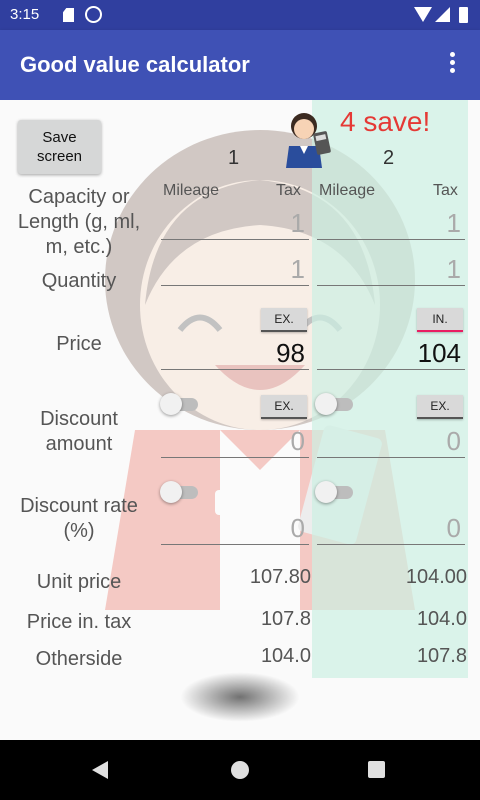  Describe the element at coordinates (240, 15) in the screenshot. I see `status-bar: 3:15` at that location.